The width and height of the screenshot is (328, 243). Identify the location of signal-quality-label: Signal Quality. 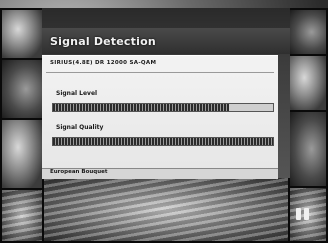
(80, 127).